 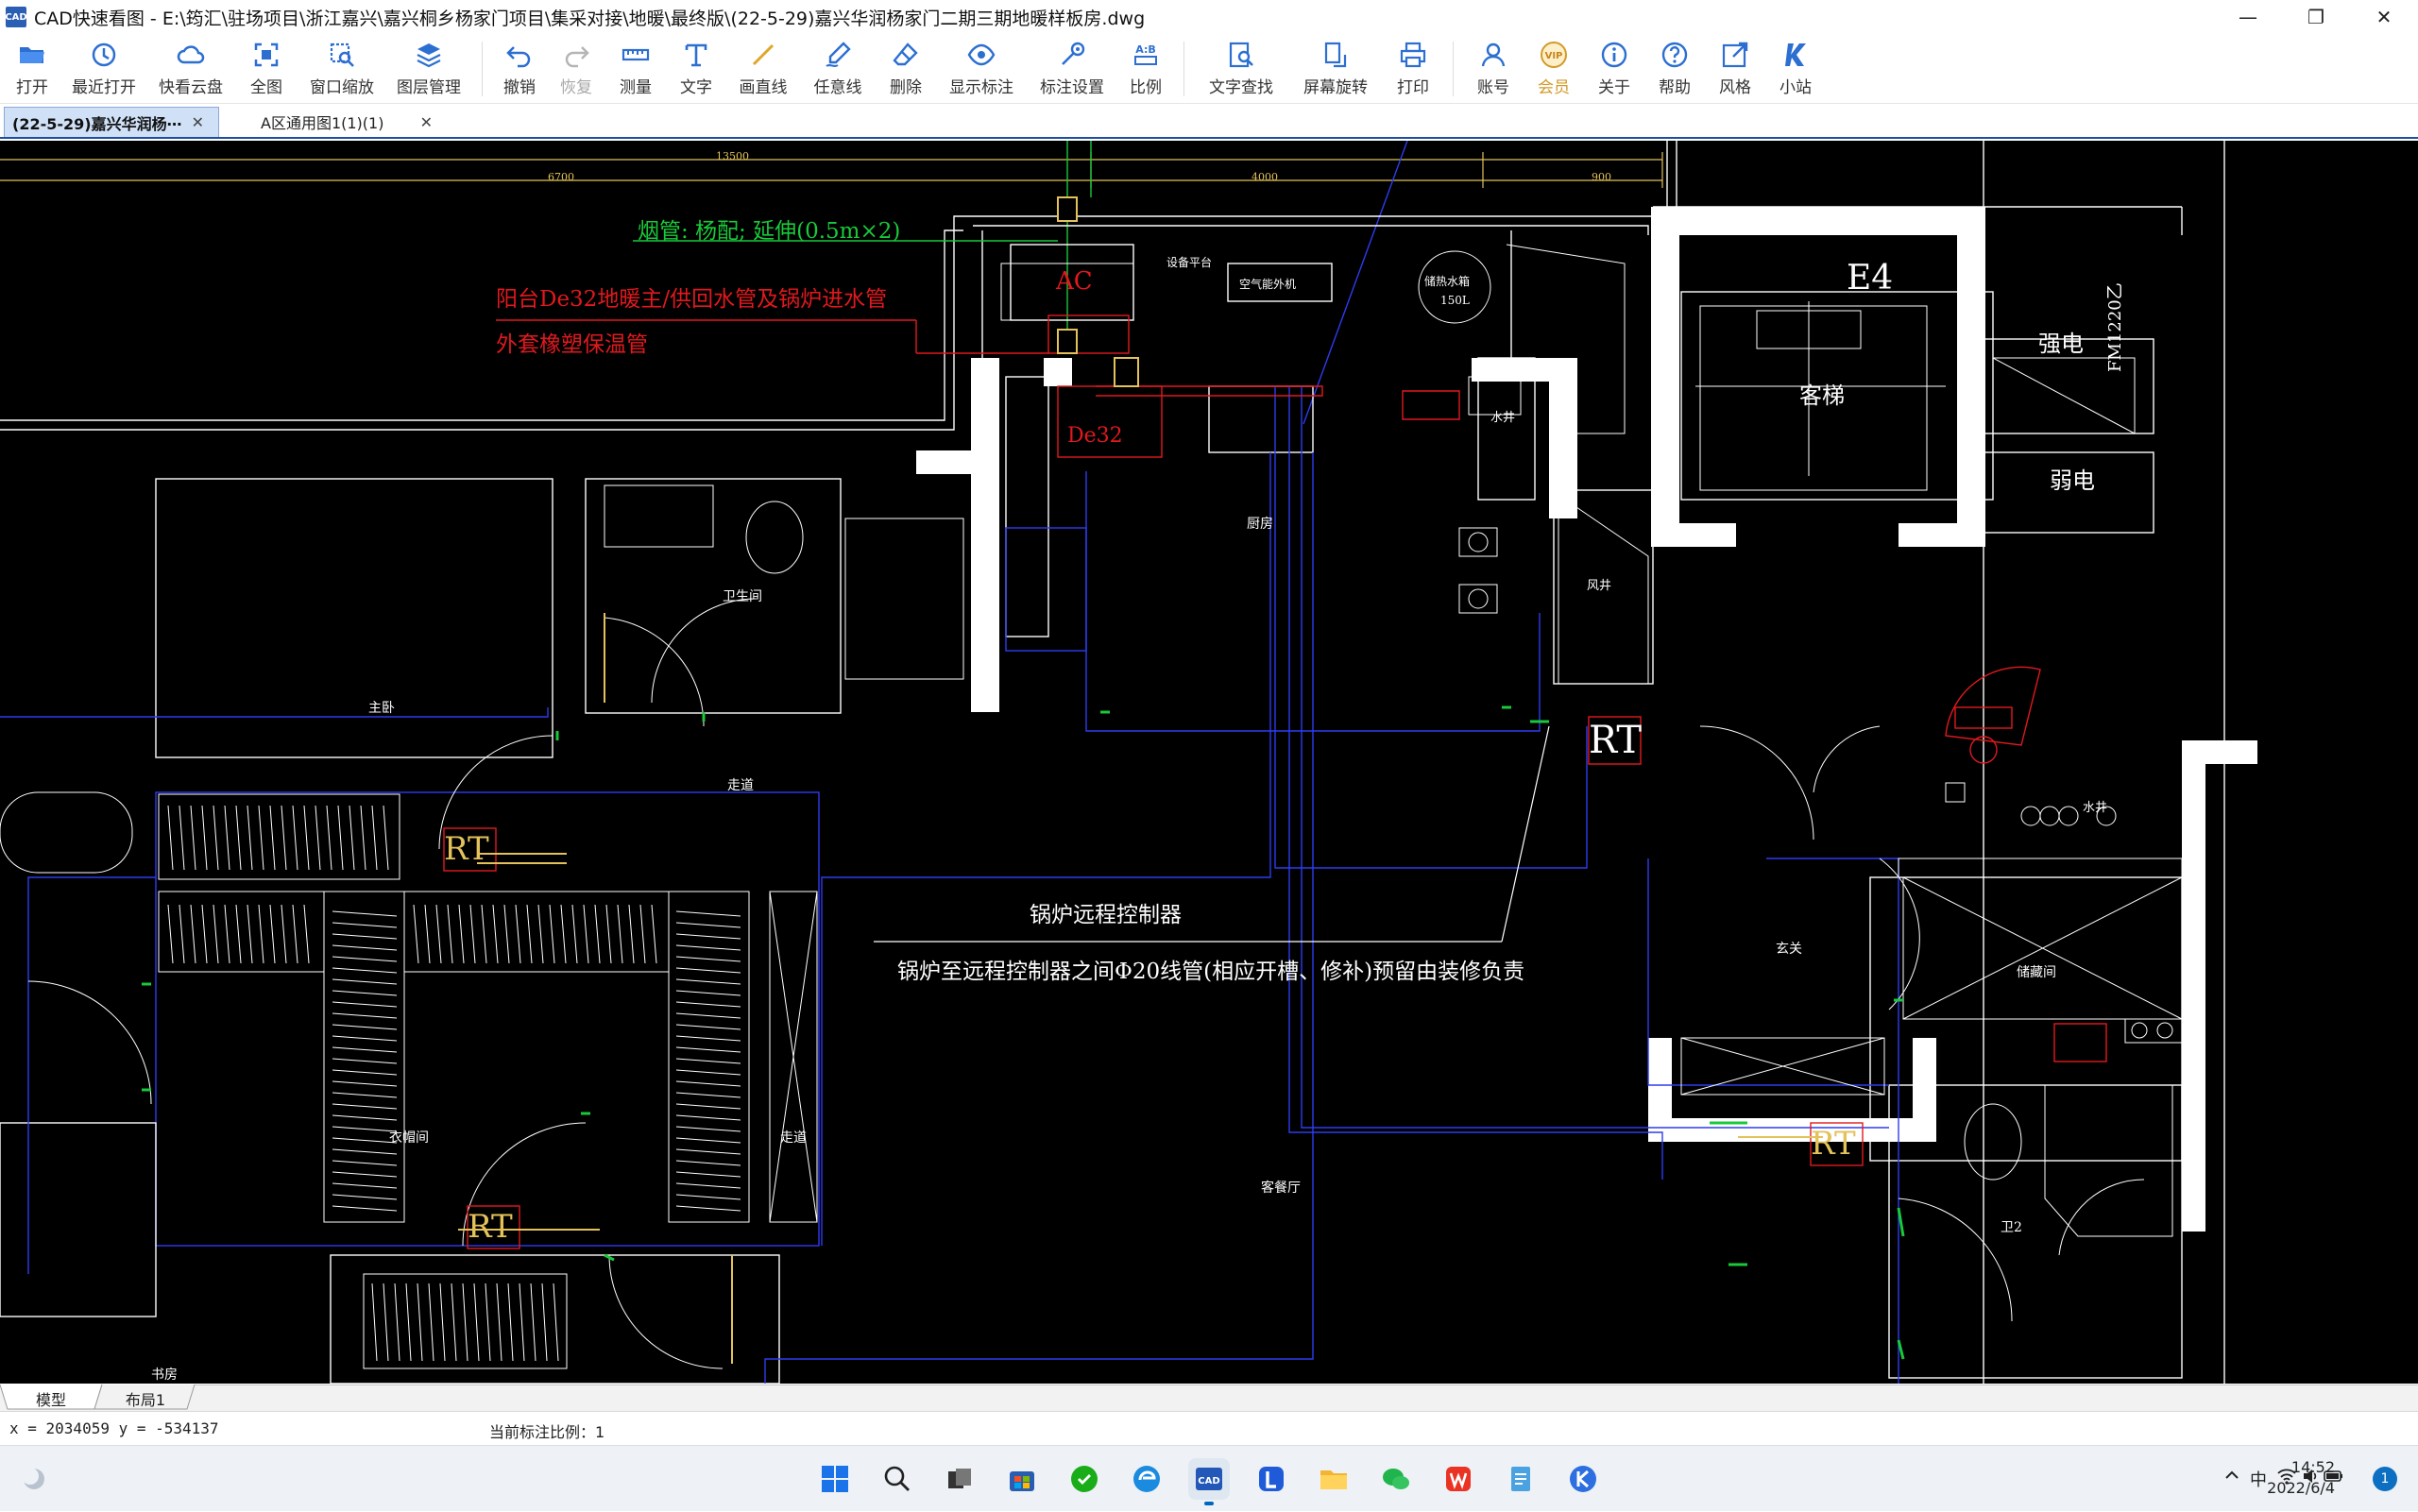 What do you see at coordinates (428, 69) in the screenshot?
I see `layers-button: 图层管理` at bounding box center [428, 69].